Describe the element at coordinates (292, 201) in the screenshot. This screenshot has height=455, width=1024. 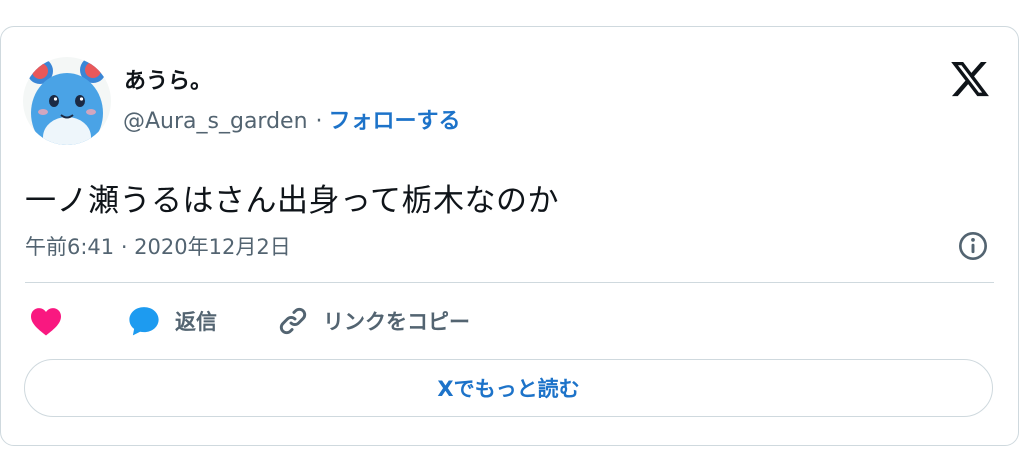
I see `tweet-text: 一ノ瀬うるはさん出身って栃木なのか` at that location.